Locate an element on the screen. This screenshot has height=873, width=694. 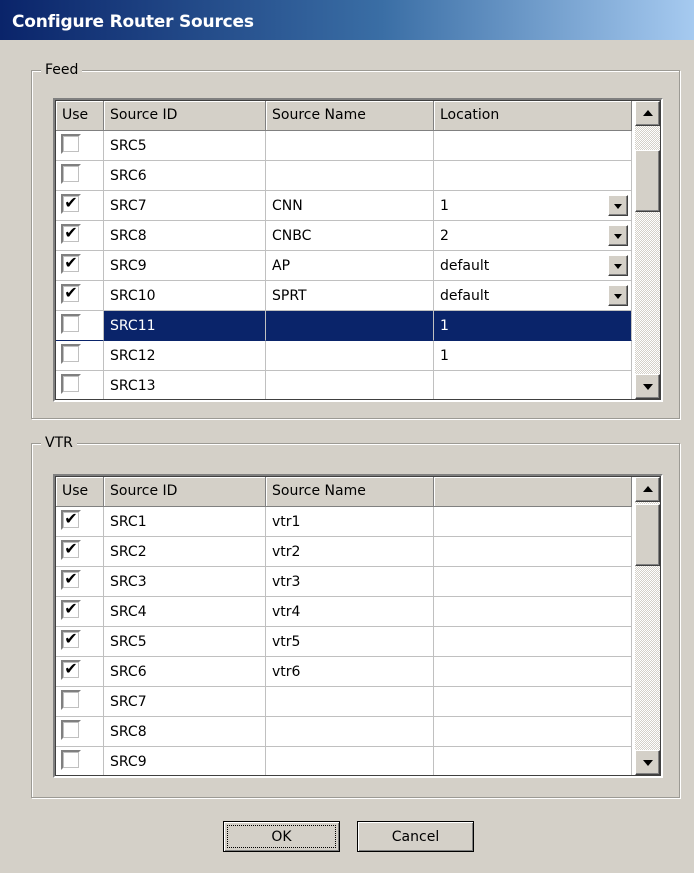
table-row: ✔ SRC9 AP default is located at coordinates (344, 266).